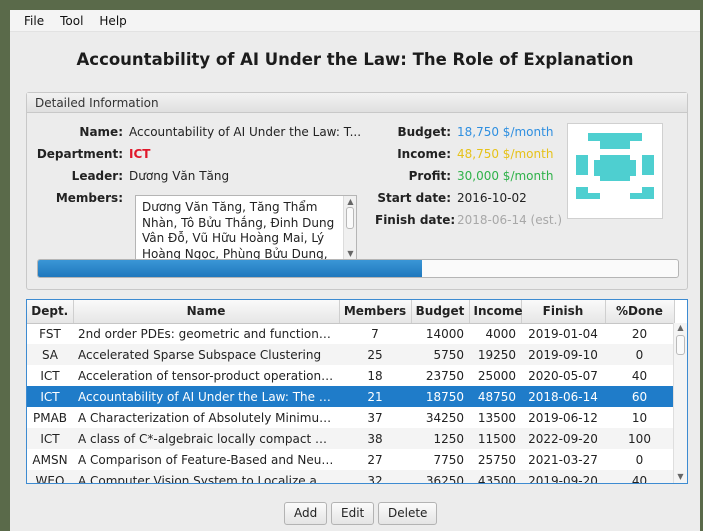 The height and width of the screenshot is (531, 703). I want to click on column-header-budget: Budget, so click(440, 312).